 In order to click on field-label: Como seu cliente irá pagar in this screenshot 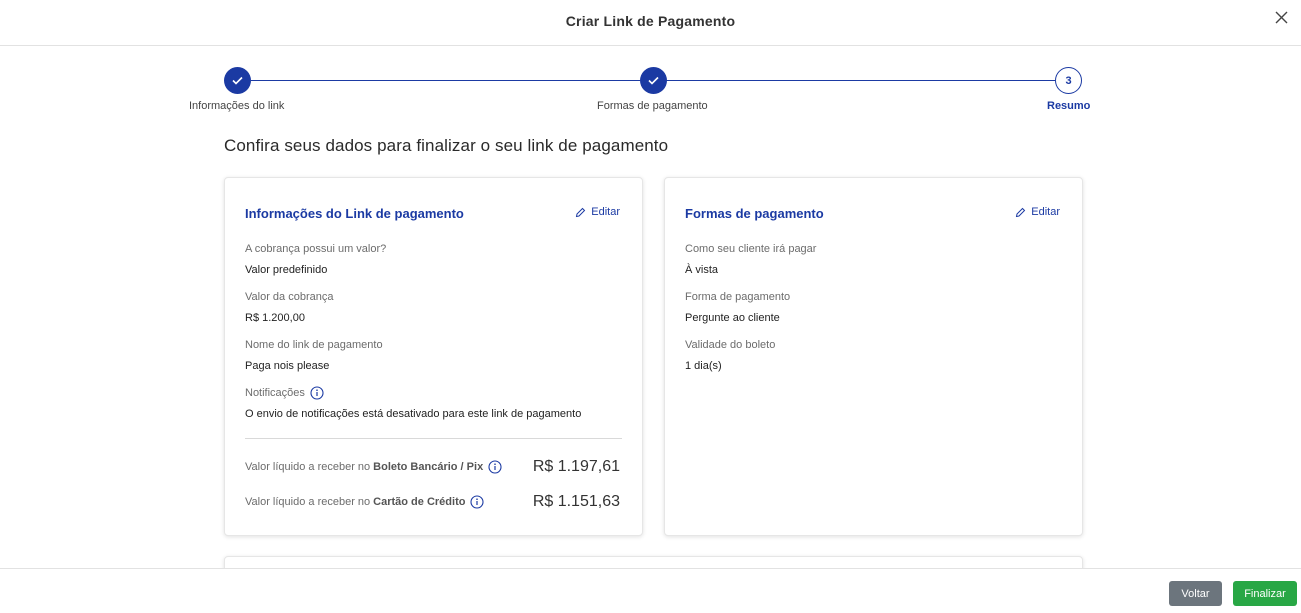, I will do `click(751, 249)`.